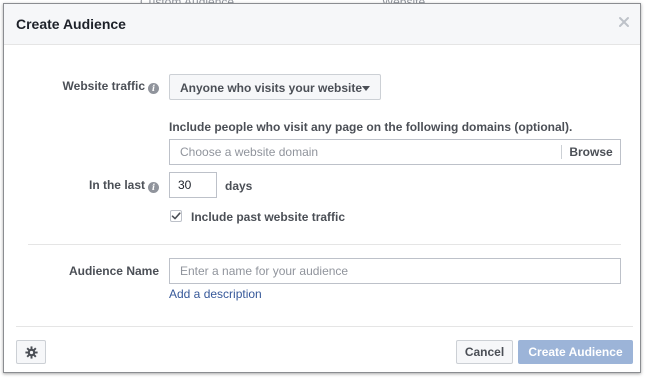 Image resolution: width=646 pixels, height=378 pixels. I want to click on section-divider, so click(324, 244).